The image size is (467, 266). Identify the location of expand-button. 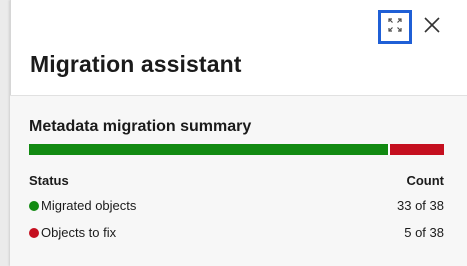
(395, 27).